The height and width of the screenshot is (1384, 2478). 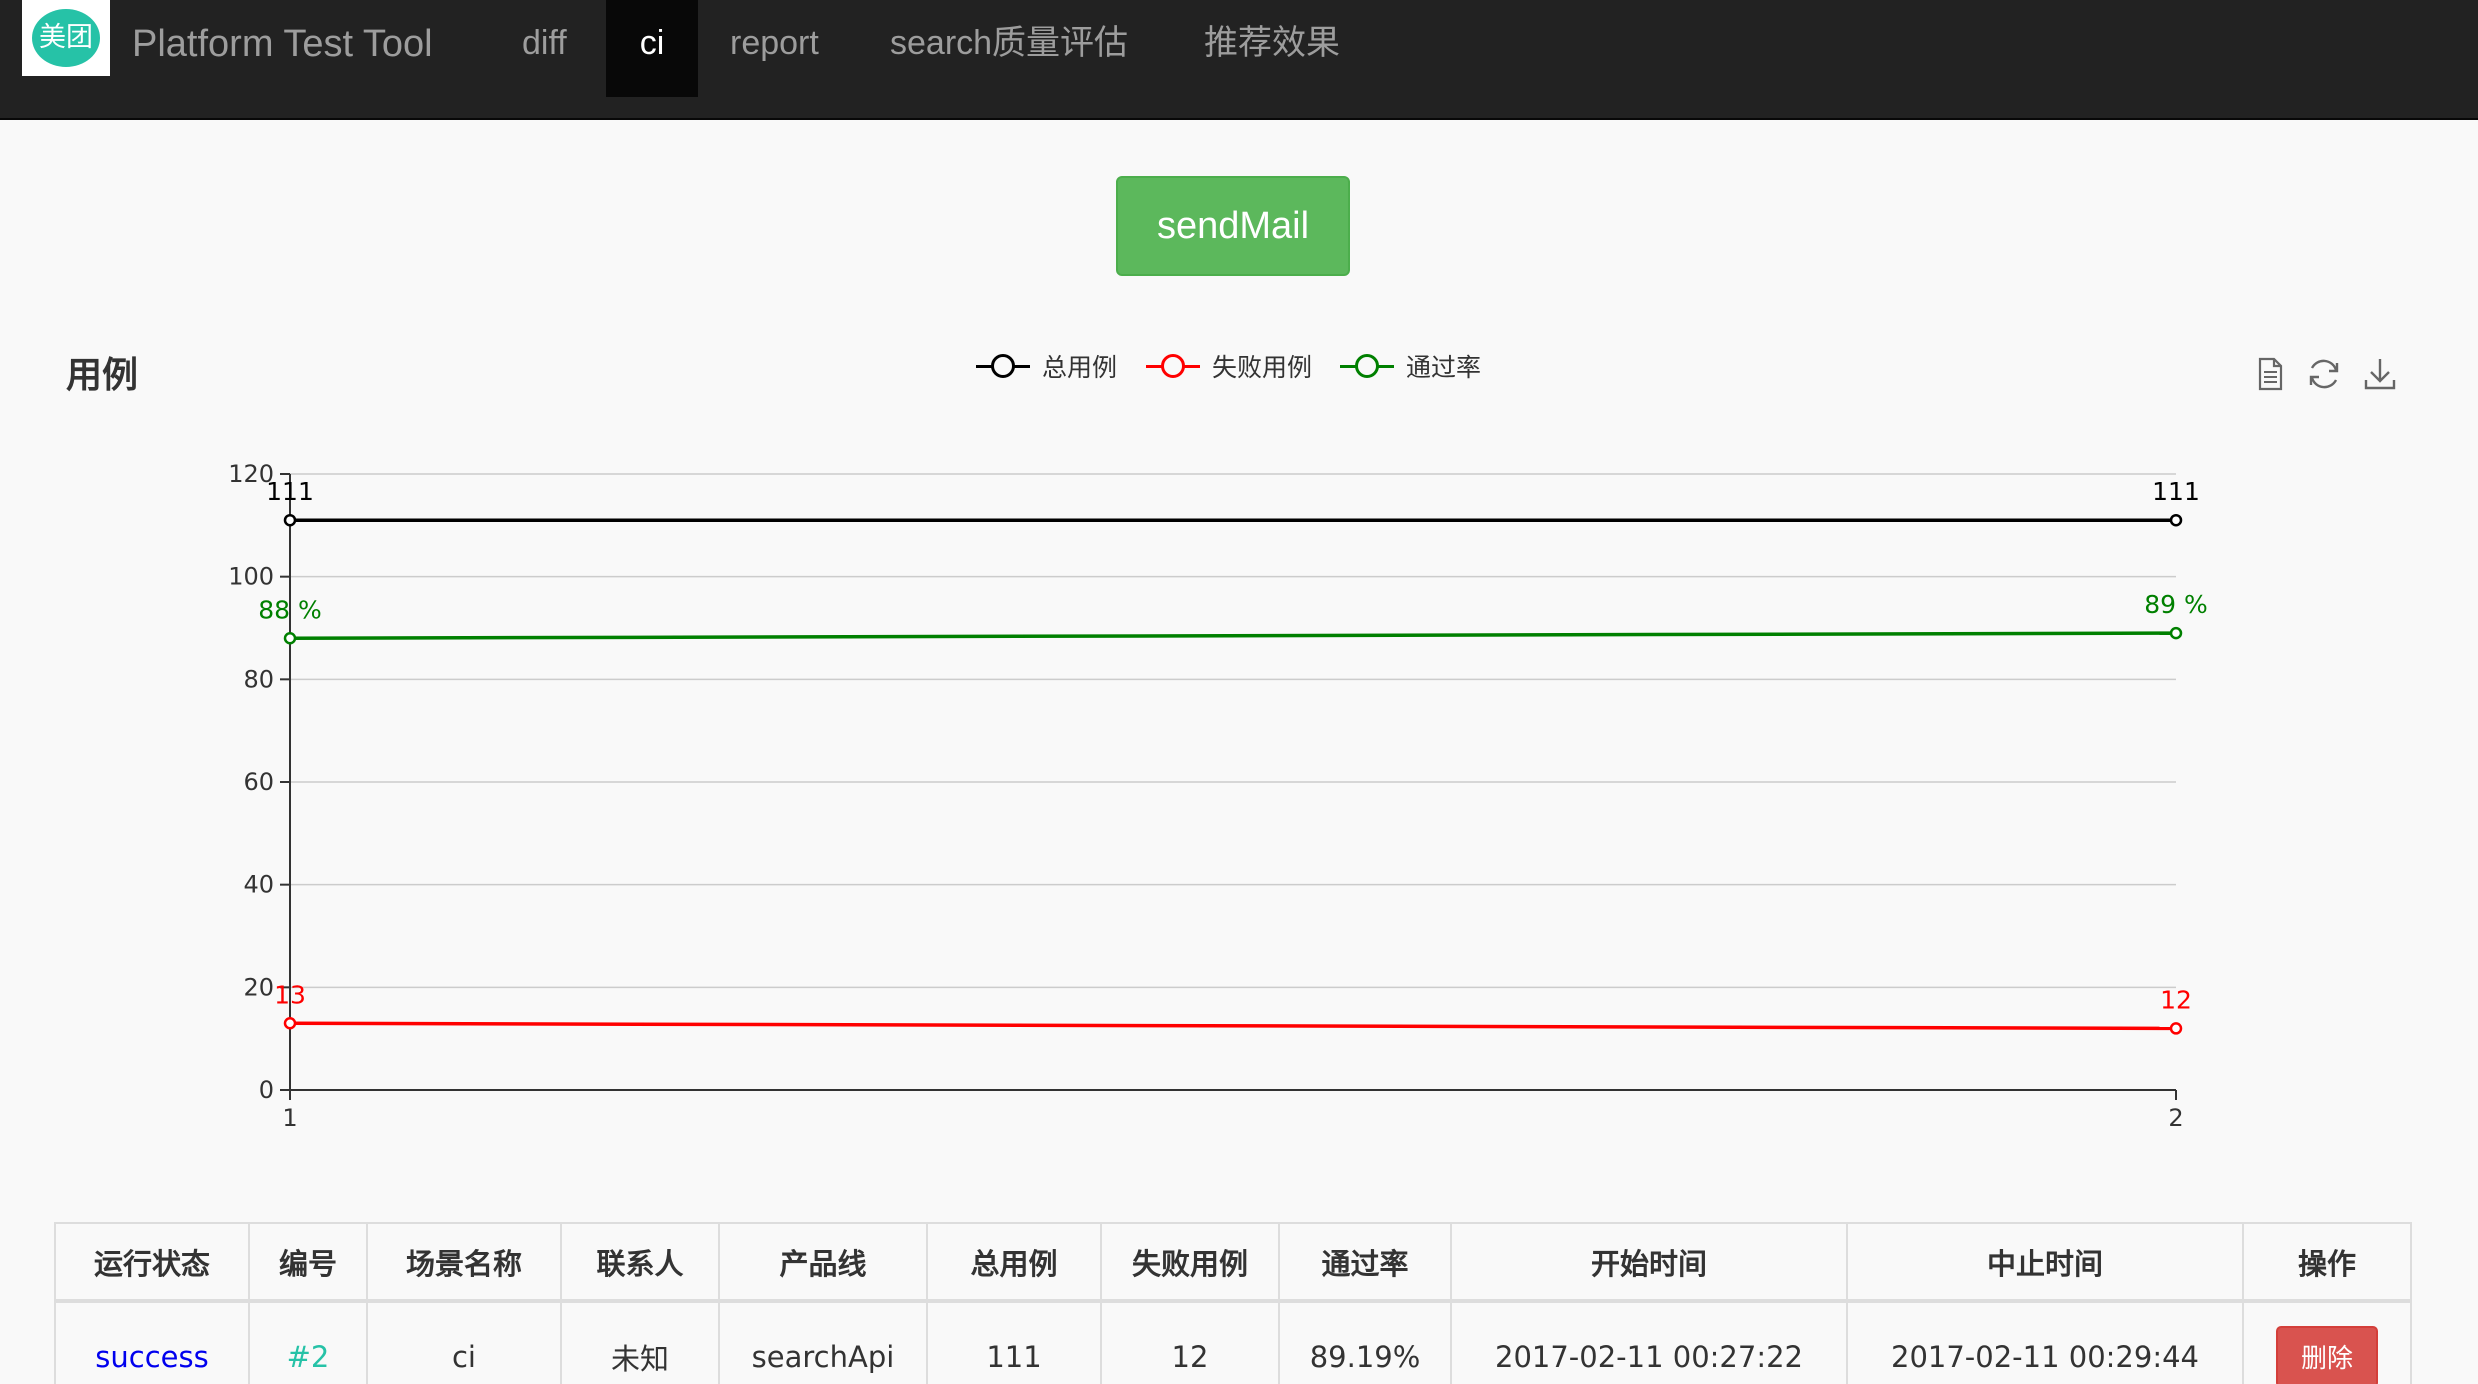 What do you see at coordinates (640, 1342) in the screenshot?
I see `contact-cell: 未知` at bounding box center [640, 1342].